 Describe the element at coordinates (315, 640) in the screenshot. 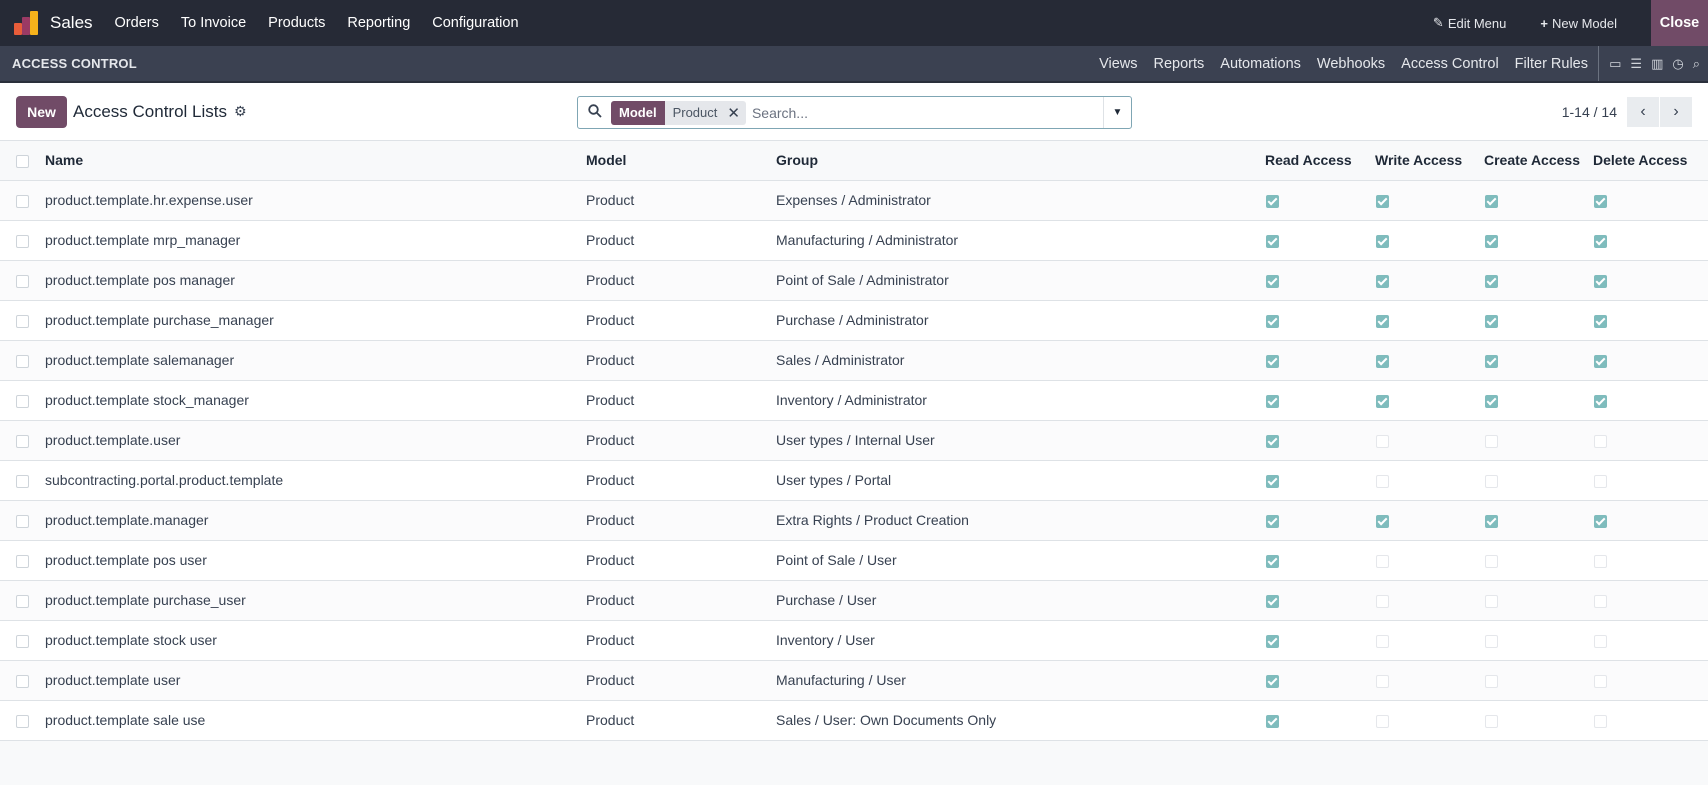

I see `cell-name: product.template stock user` at that location.